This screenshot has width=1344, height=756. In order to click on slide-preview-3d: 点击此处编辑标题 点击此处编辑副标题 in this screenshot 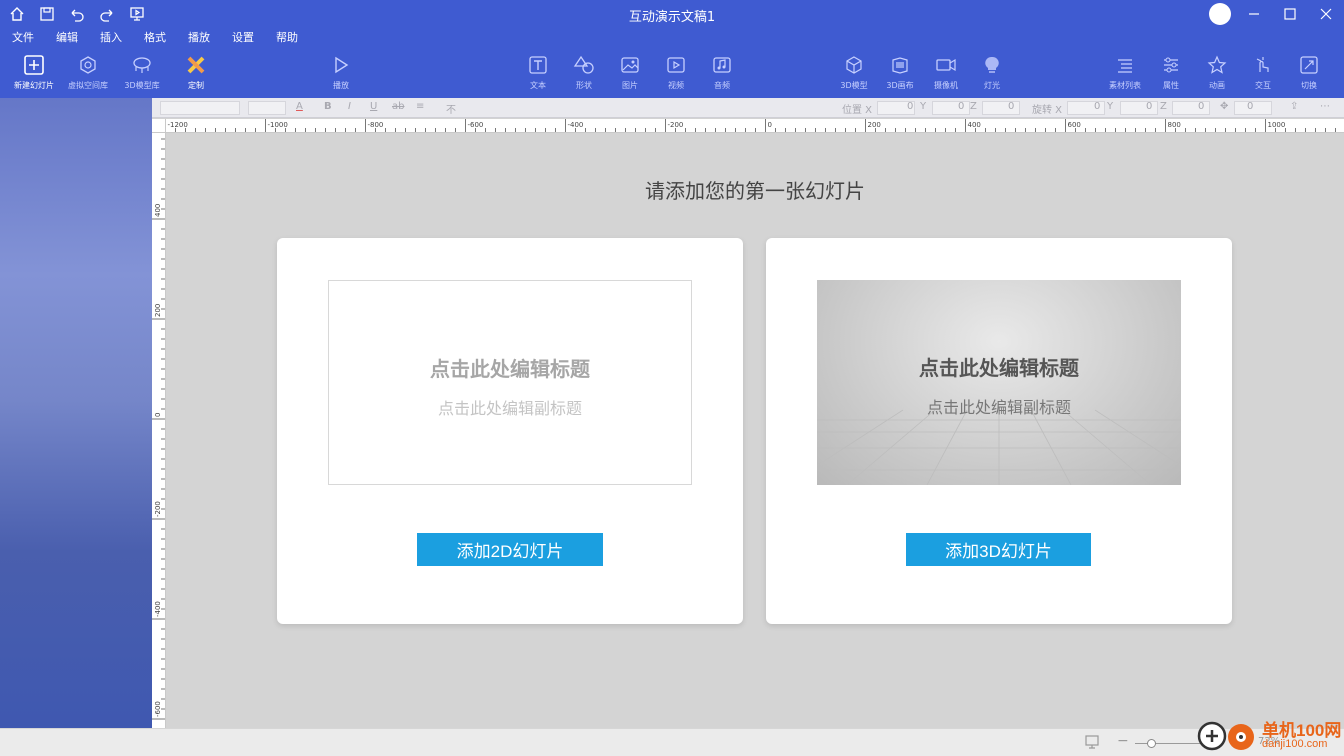, I will do `click(999, 382)`.